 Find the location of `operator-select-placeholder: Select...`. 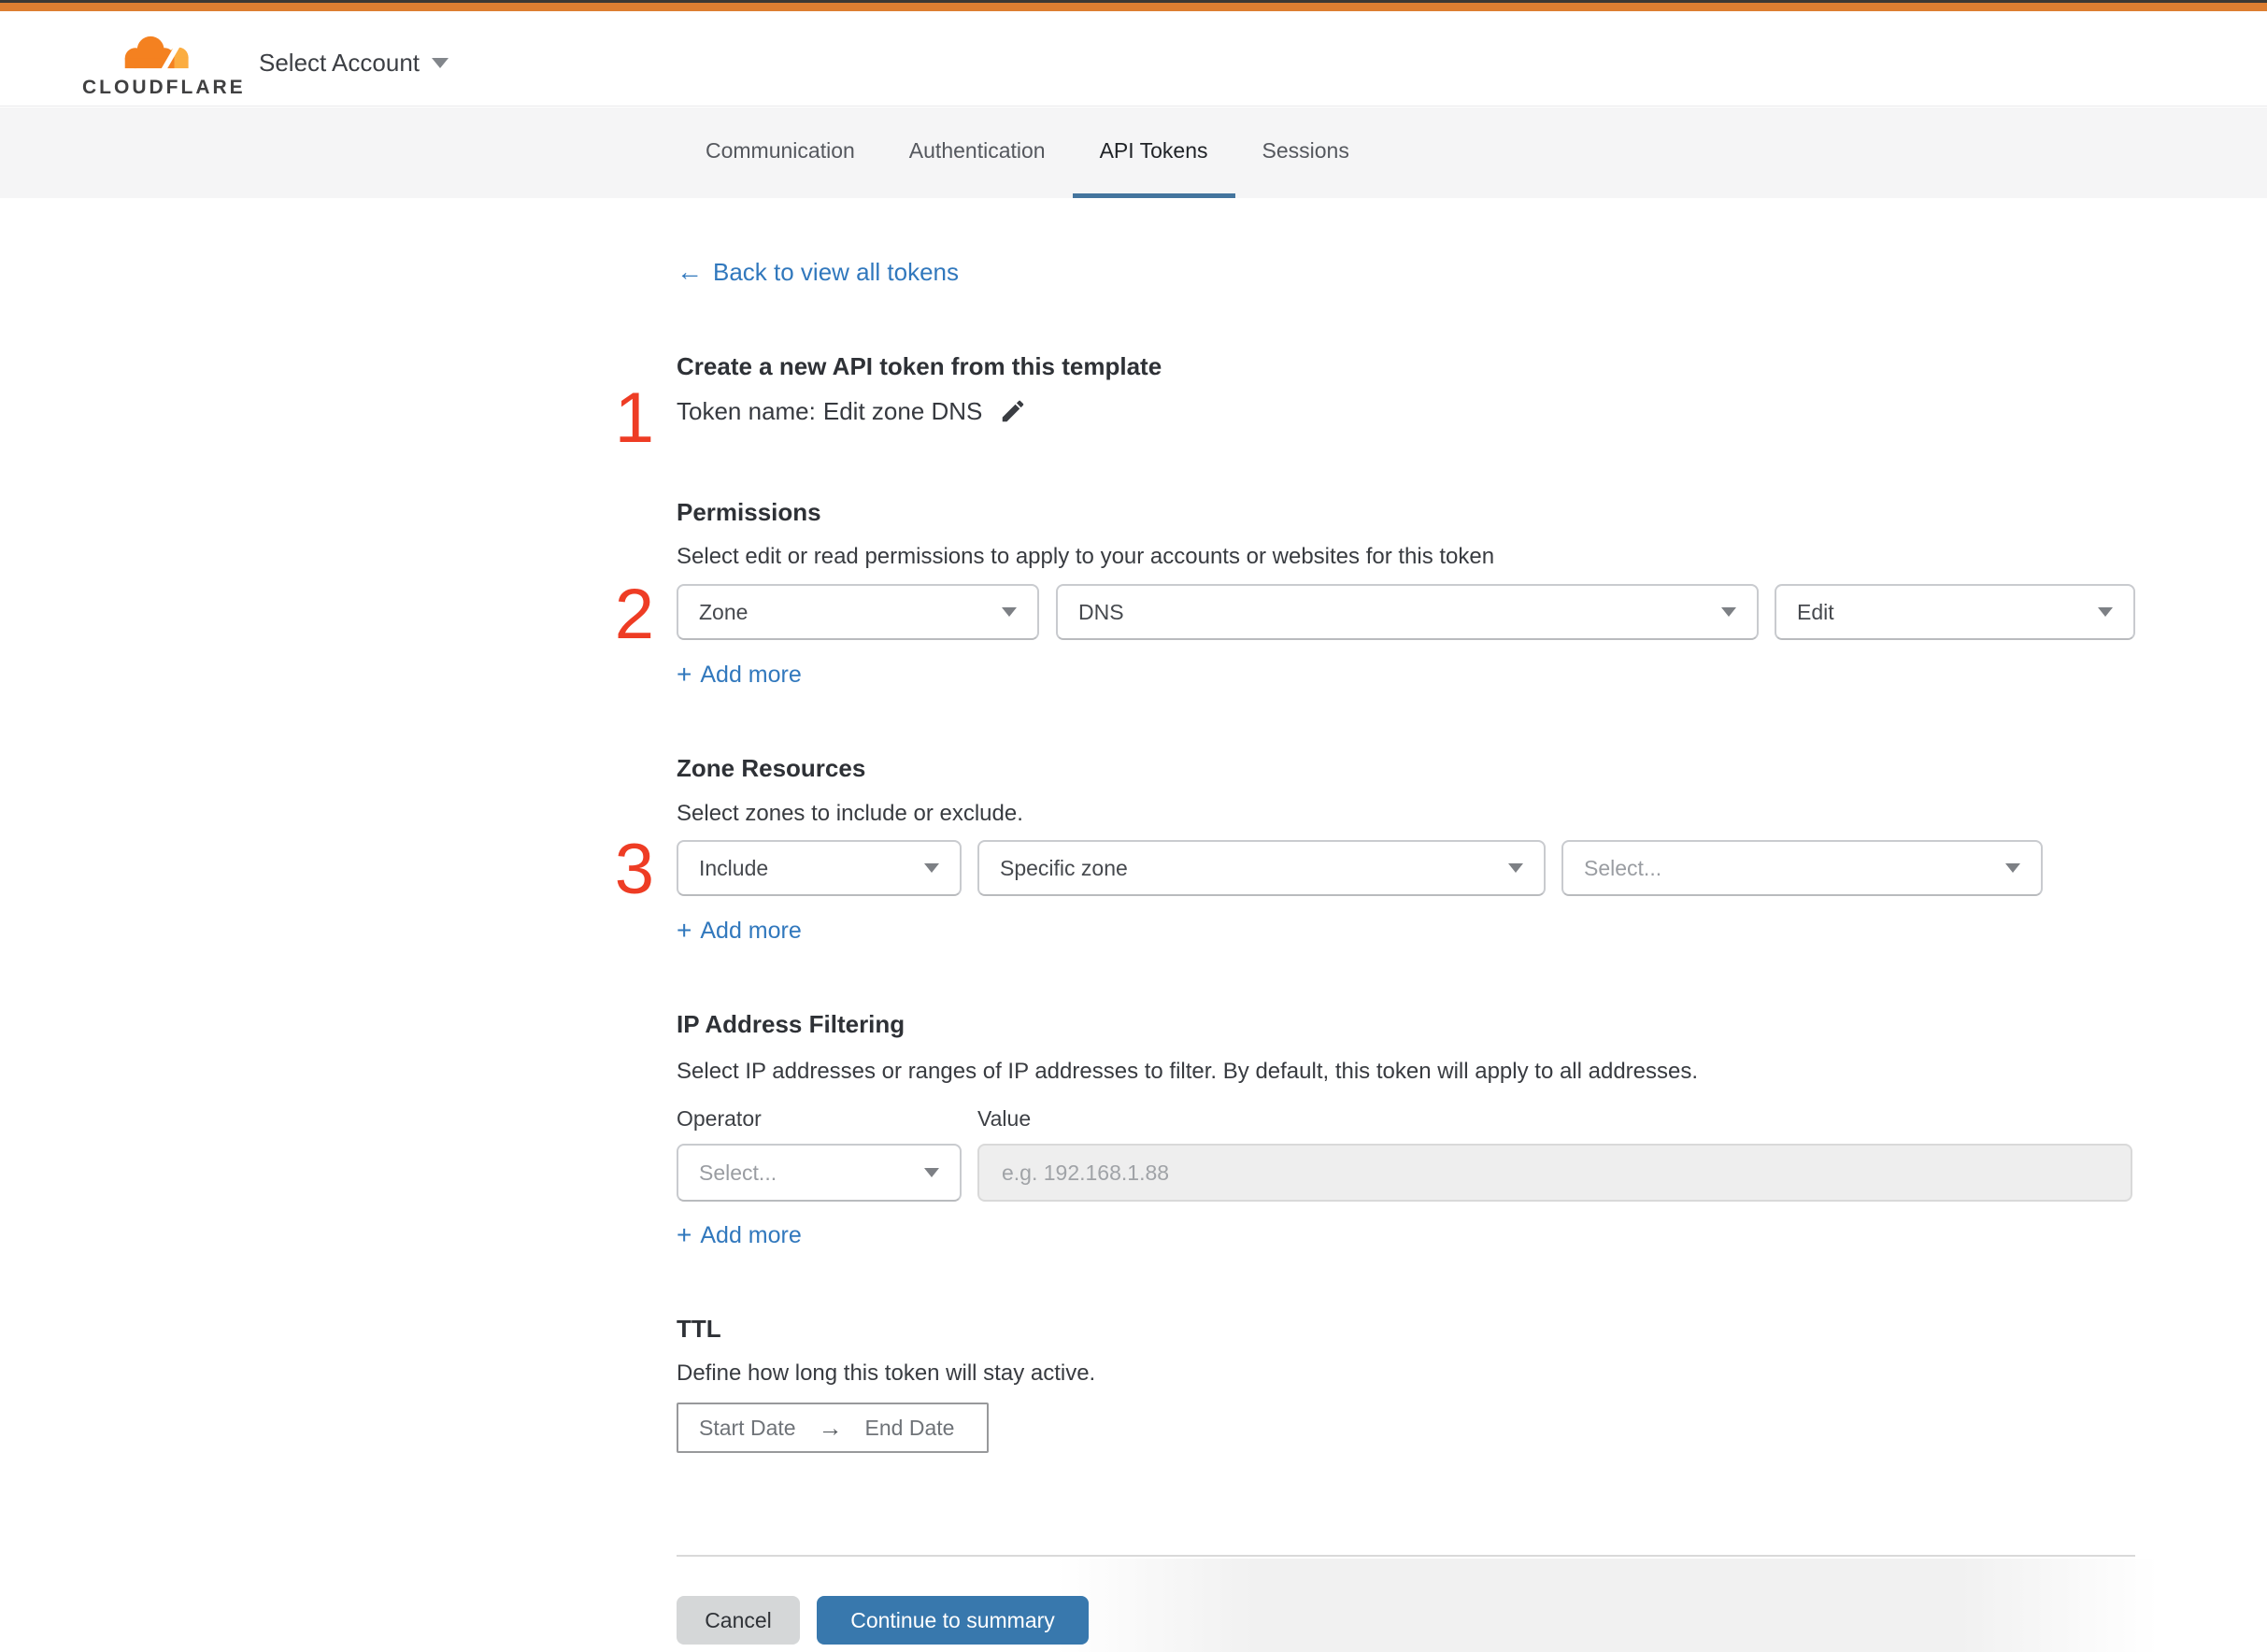

operator-select-placeholder: Select... is located at coordinates (738, 1173).